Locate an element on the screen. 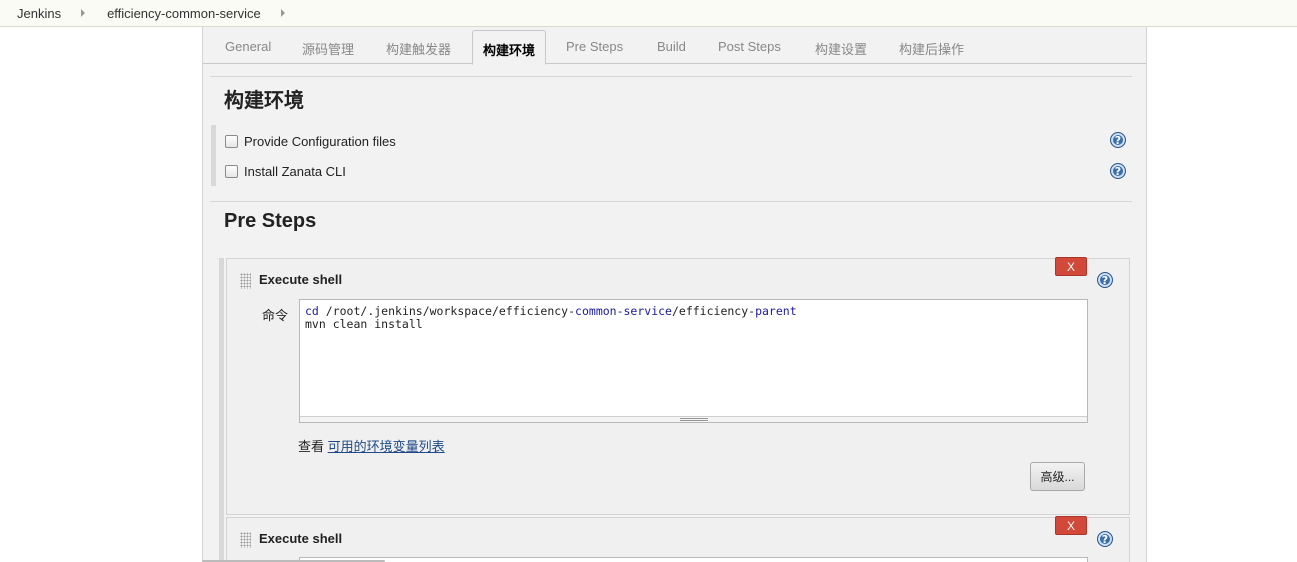 The width and height of the screenshot is (1297, 562). env-prefix: 查看 is located at coordinates (311, 446).